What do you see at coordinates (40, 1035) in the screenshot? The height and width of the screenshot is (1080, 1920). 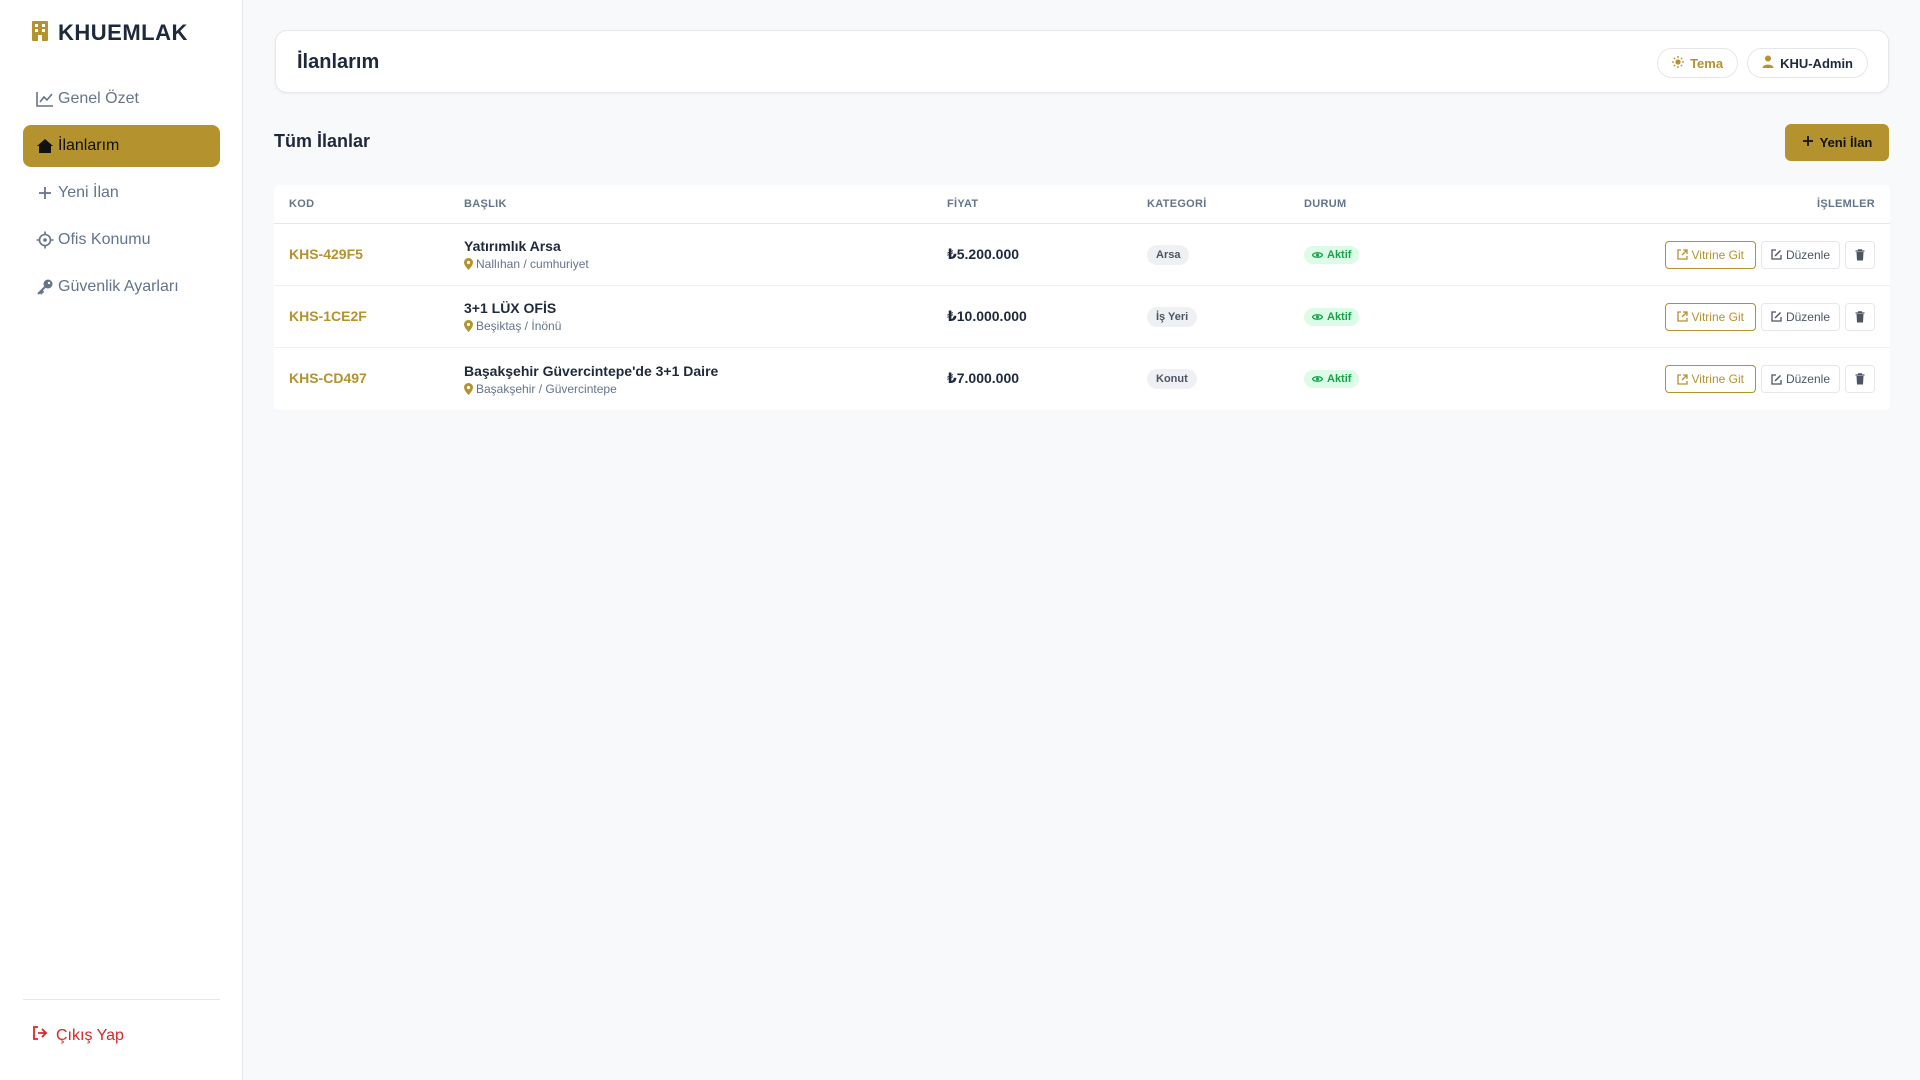 I see `sign-out-icon` at bounding box center [40, 1035].